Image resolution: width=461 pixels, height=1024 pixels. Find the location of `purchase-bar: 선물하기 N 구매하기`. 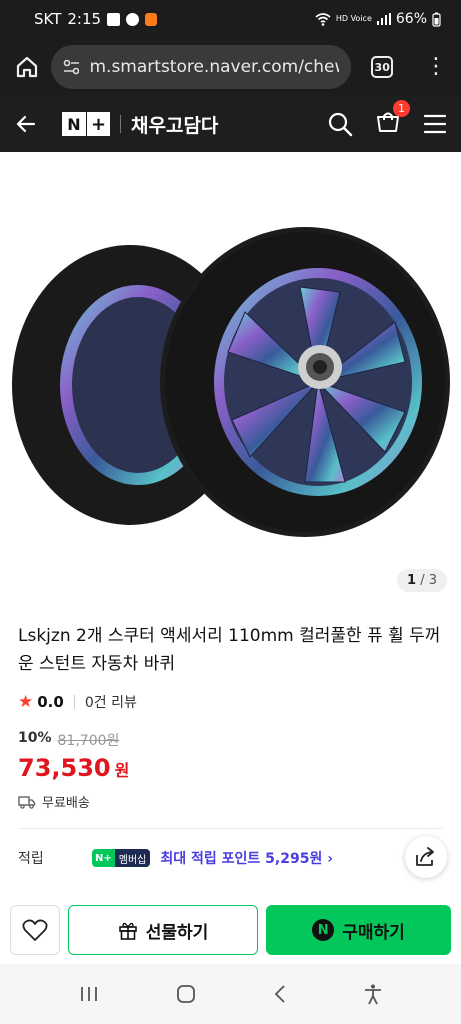

purchase-bar: 선물하기 N 구매하기 is located at coordinates (230, 930).